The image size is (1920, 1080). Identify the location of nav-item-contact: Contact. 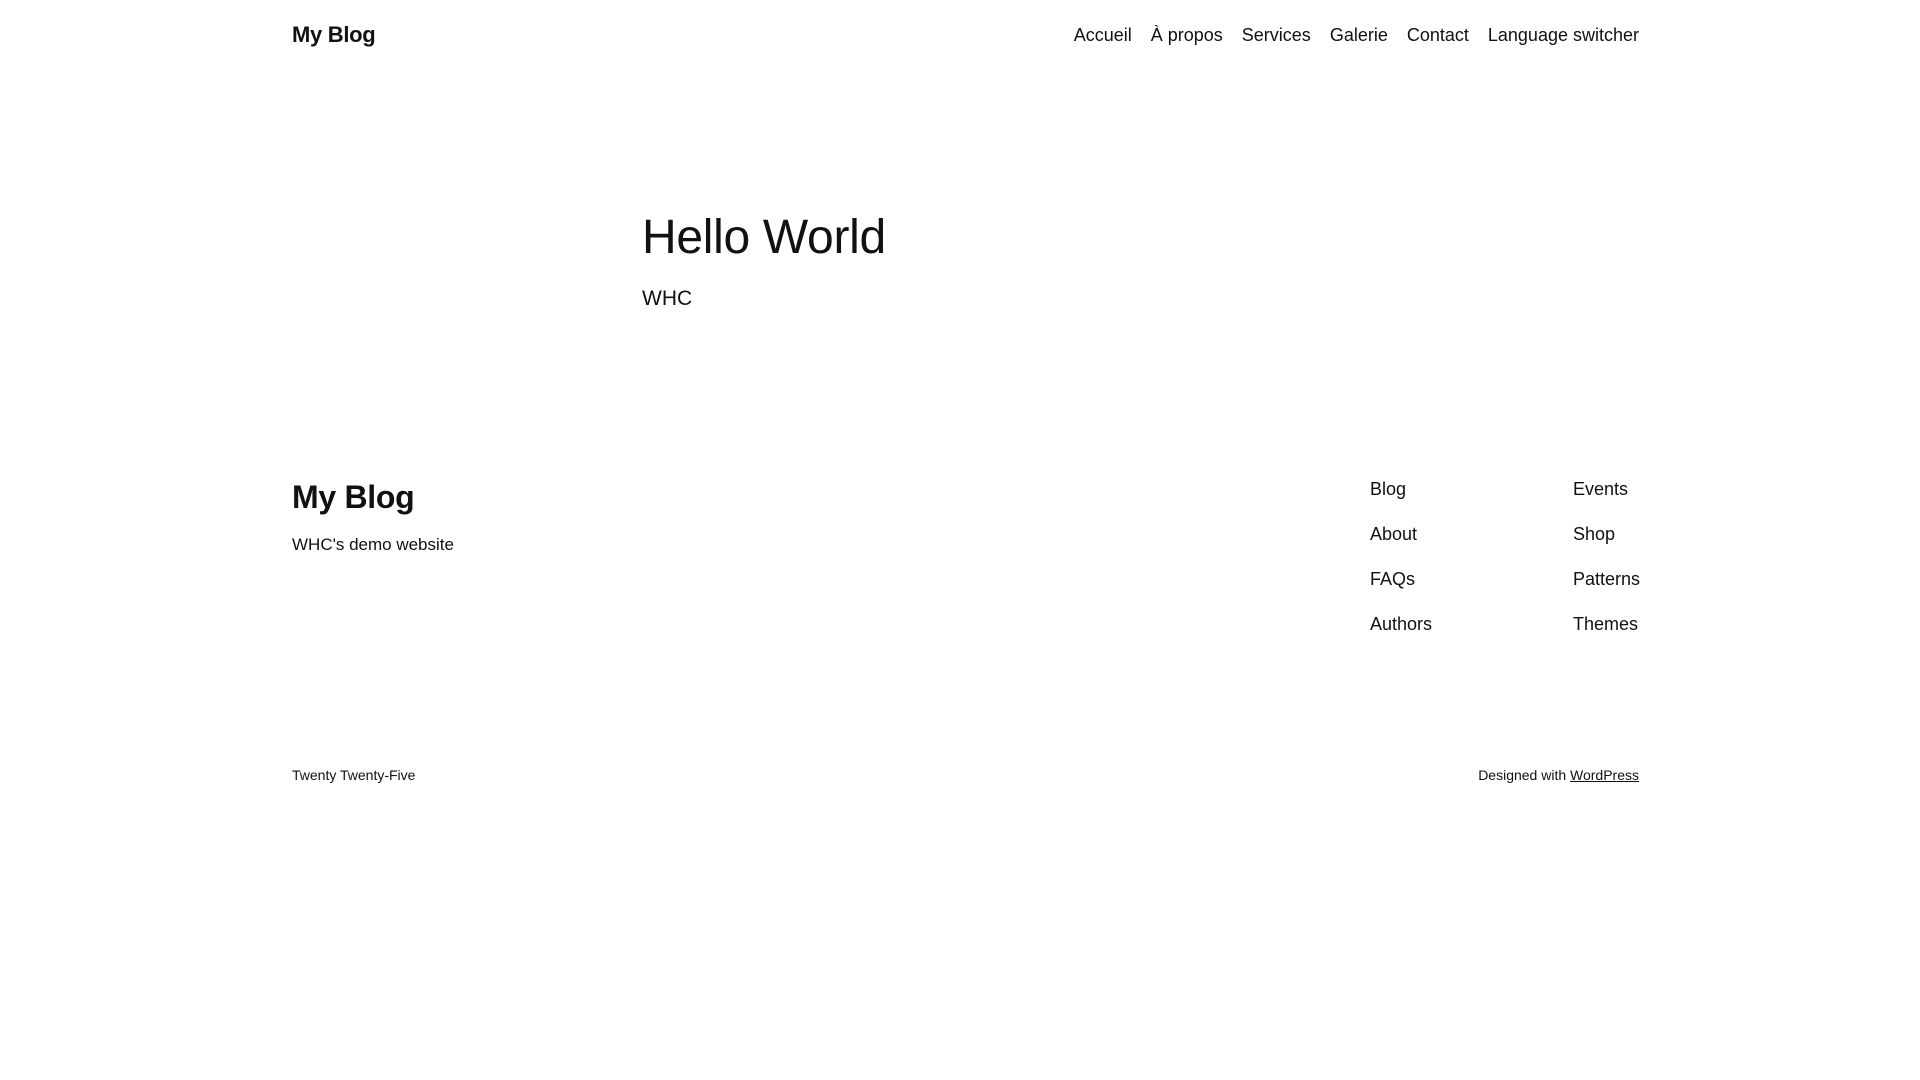
(1438, 35).